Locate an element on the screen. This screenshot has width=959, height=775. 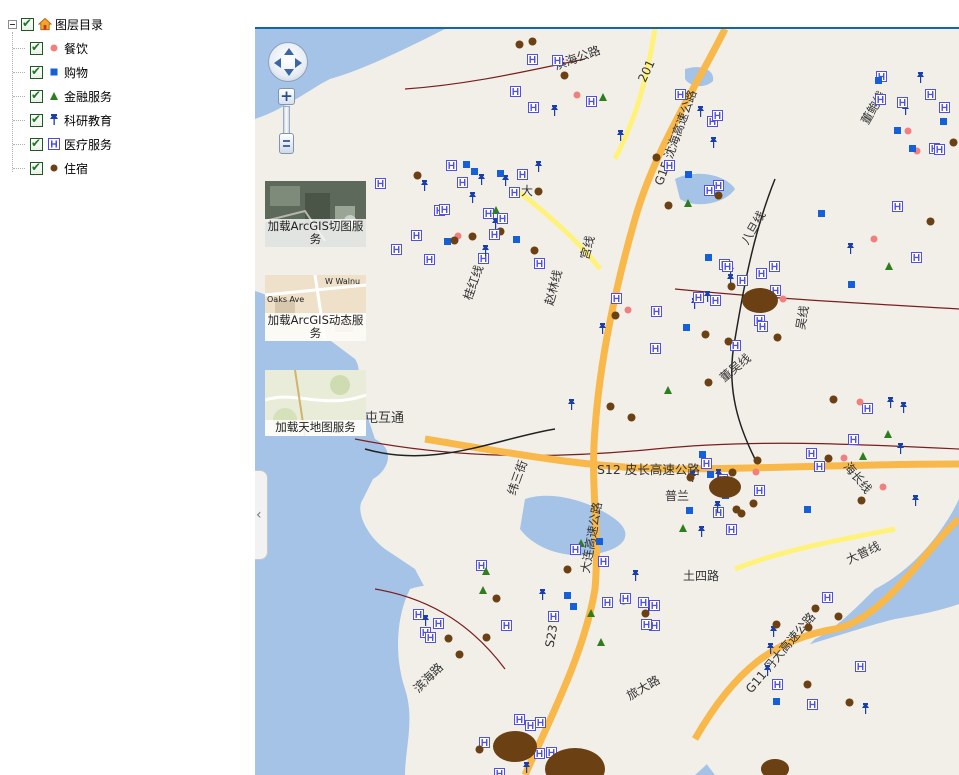
pan-down-icon is located at coordinates (289, 72).